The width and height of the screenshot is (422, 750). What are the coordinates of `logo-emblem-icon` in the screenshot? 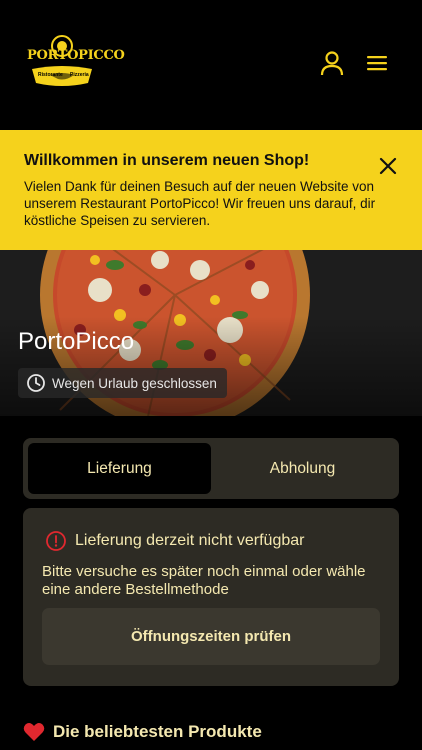 It's located at (62, 60).